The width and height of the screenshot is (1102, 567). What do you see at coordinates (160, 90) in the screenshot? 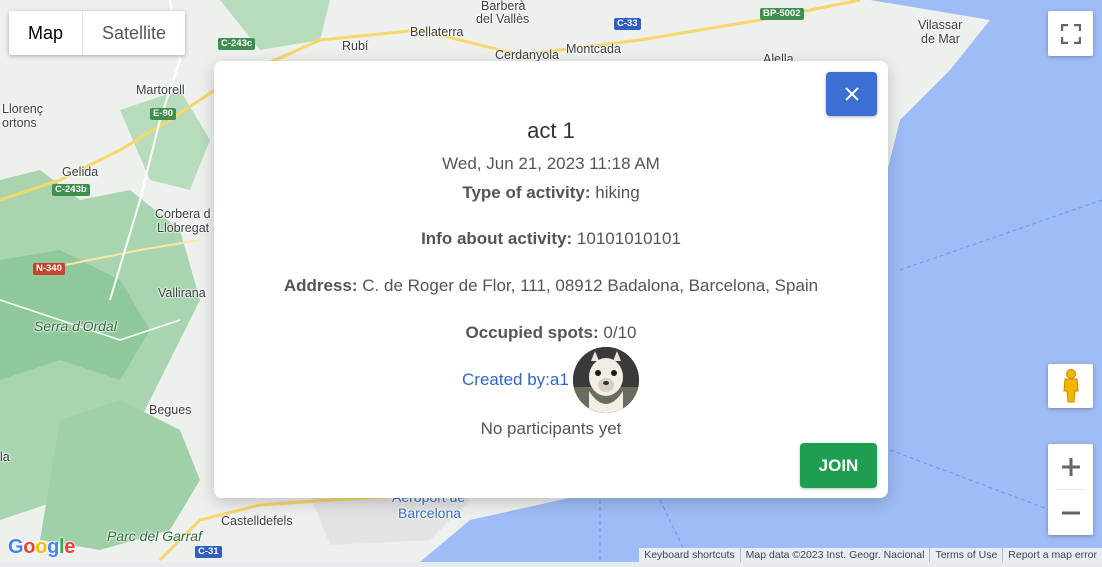
I see `map-label-martorell: Martorell` at bounding box center [160, 90].